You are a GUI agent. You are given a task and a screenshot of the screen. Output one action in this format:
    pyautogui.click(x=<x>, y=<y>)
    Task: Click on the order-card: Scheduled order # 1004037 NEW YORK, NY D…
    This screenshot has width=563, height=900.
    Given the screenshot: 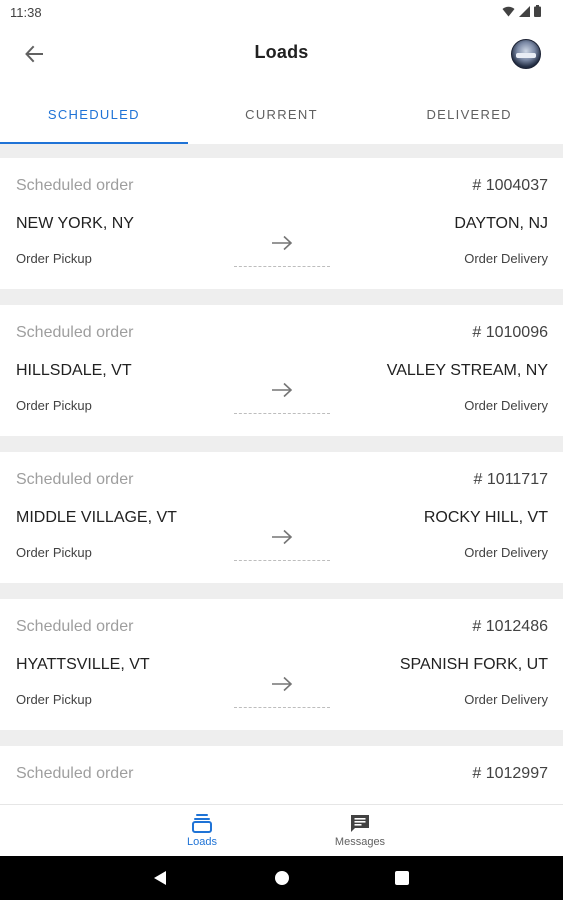 What is the action you would take?
    pyautogui.click(x=281, y=223)
    